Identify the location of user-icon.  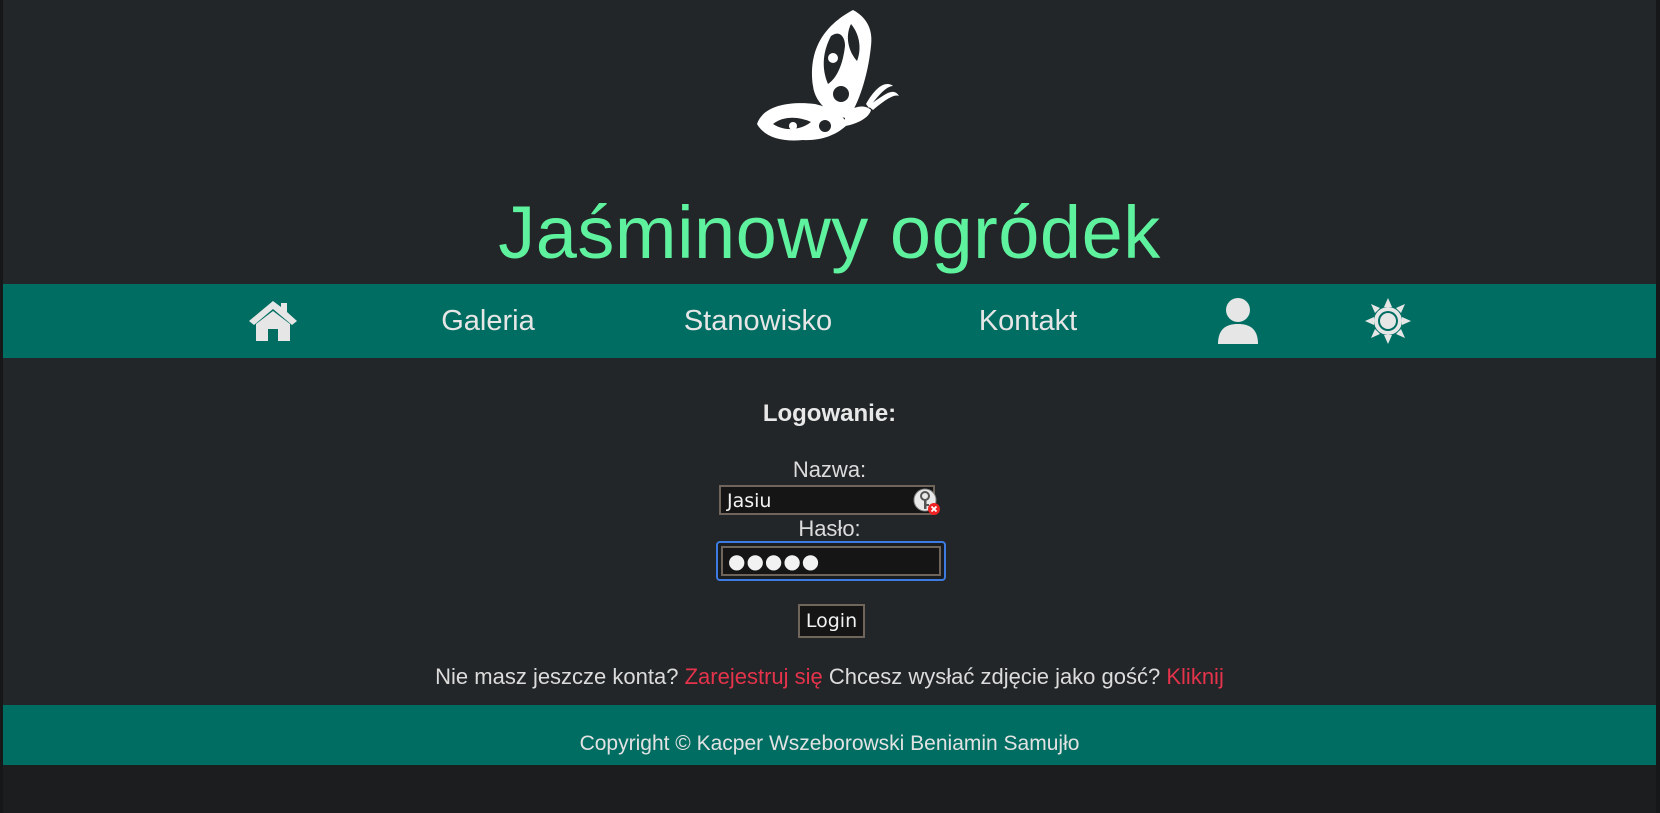
(1238, 321).